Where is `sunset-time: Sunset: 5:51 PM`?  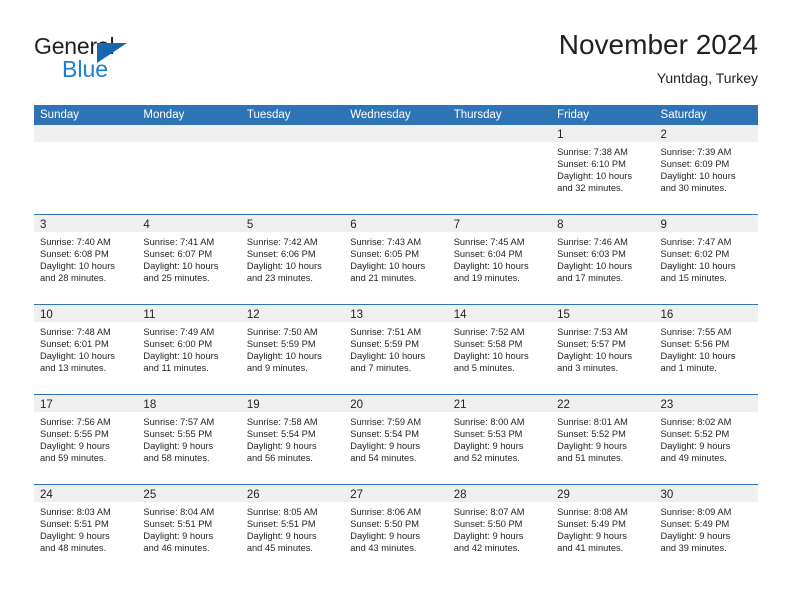 sunset-time: Sunset: 5:51 PM is located at coordinates (281, 524).